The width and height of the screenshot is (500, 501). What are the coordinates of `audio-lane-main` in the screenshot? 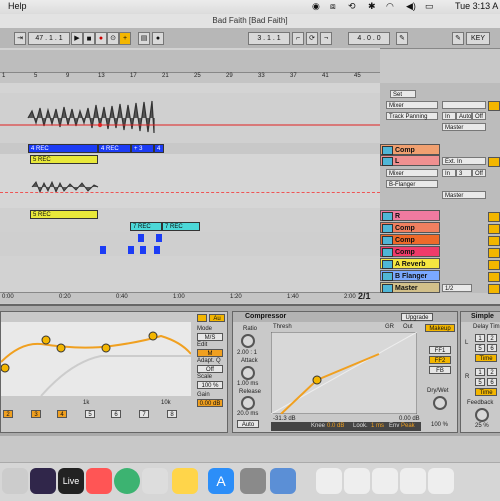 It's located at (190, 118).